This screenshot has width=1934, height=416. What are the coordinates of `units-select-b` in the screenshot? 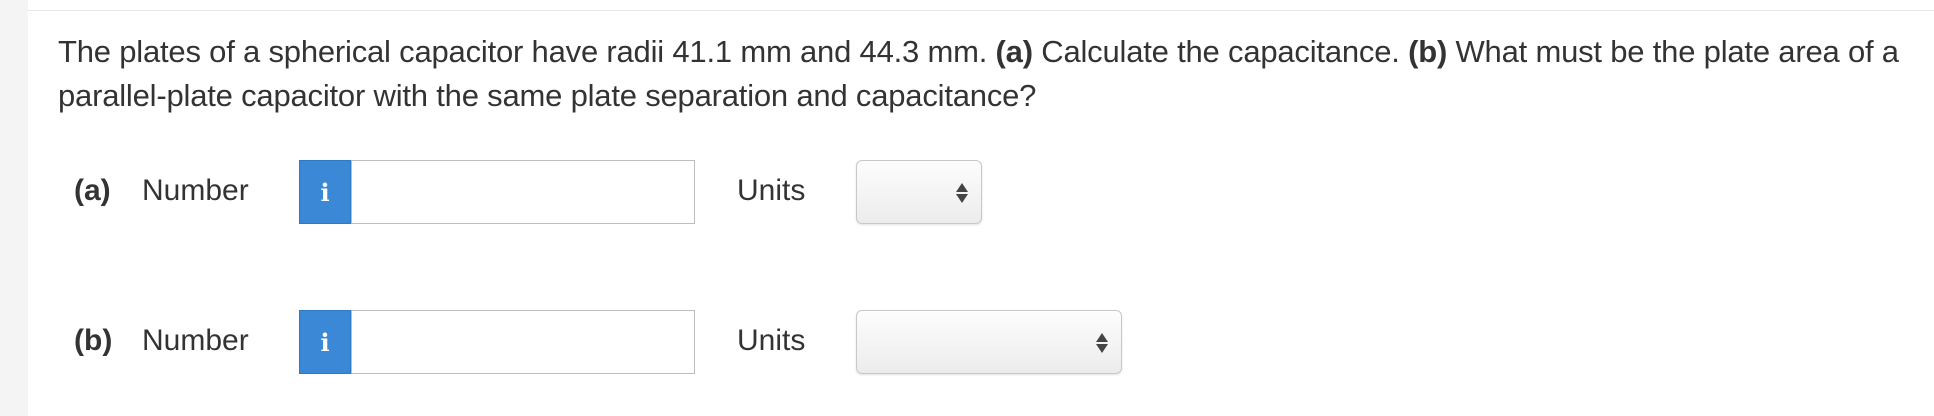 It's located at (989, 342).